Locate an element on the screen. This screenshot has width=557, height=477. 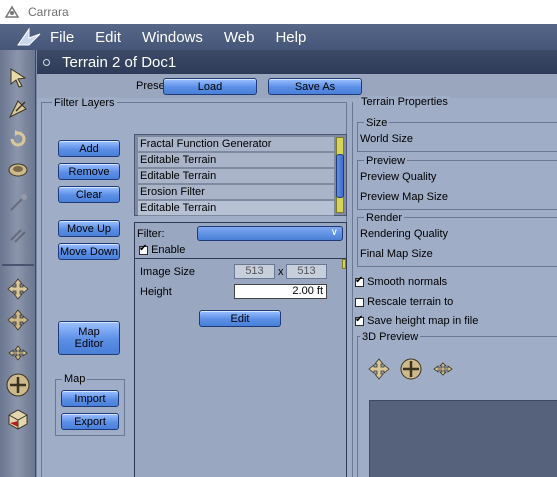
rescale-terrain-row: Rescale terrain to is located at coordinates (404, 302).